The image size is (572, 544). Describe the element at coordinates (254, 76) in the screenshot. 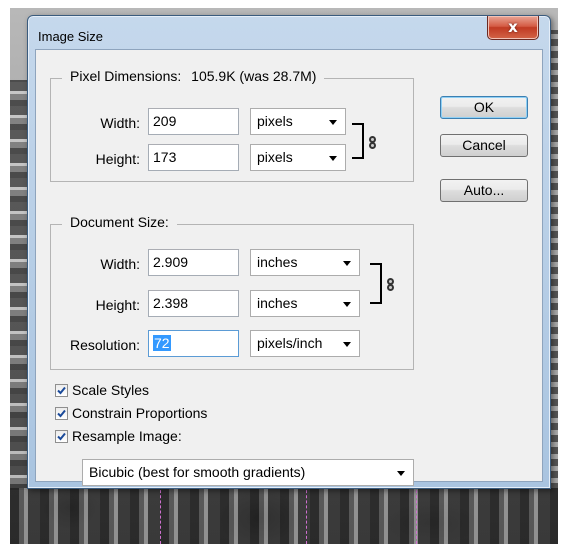

I see `pixel-dimensions-size: 105.9K (was 28.7M)` at that location.